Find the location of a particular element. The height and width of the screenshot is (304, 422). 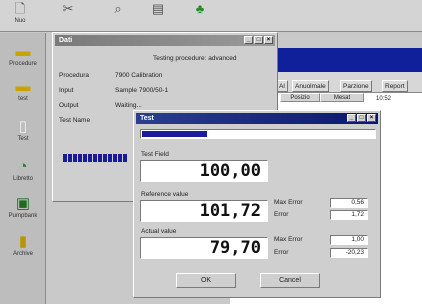

sidebar-item-archive: ▮ Archive is located at coordinates (23, 245).